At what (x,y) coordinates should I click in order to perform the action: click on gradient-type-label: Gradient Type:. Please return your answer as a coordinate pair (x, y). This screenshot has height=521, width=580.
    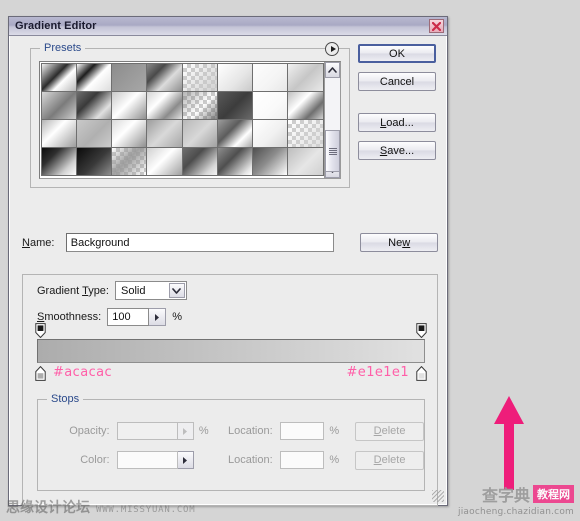
    Looking at the image, I should click on (73, 290).